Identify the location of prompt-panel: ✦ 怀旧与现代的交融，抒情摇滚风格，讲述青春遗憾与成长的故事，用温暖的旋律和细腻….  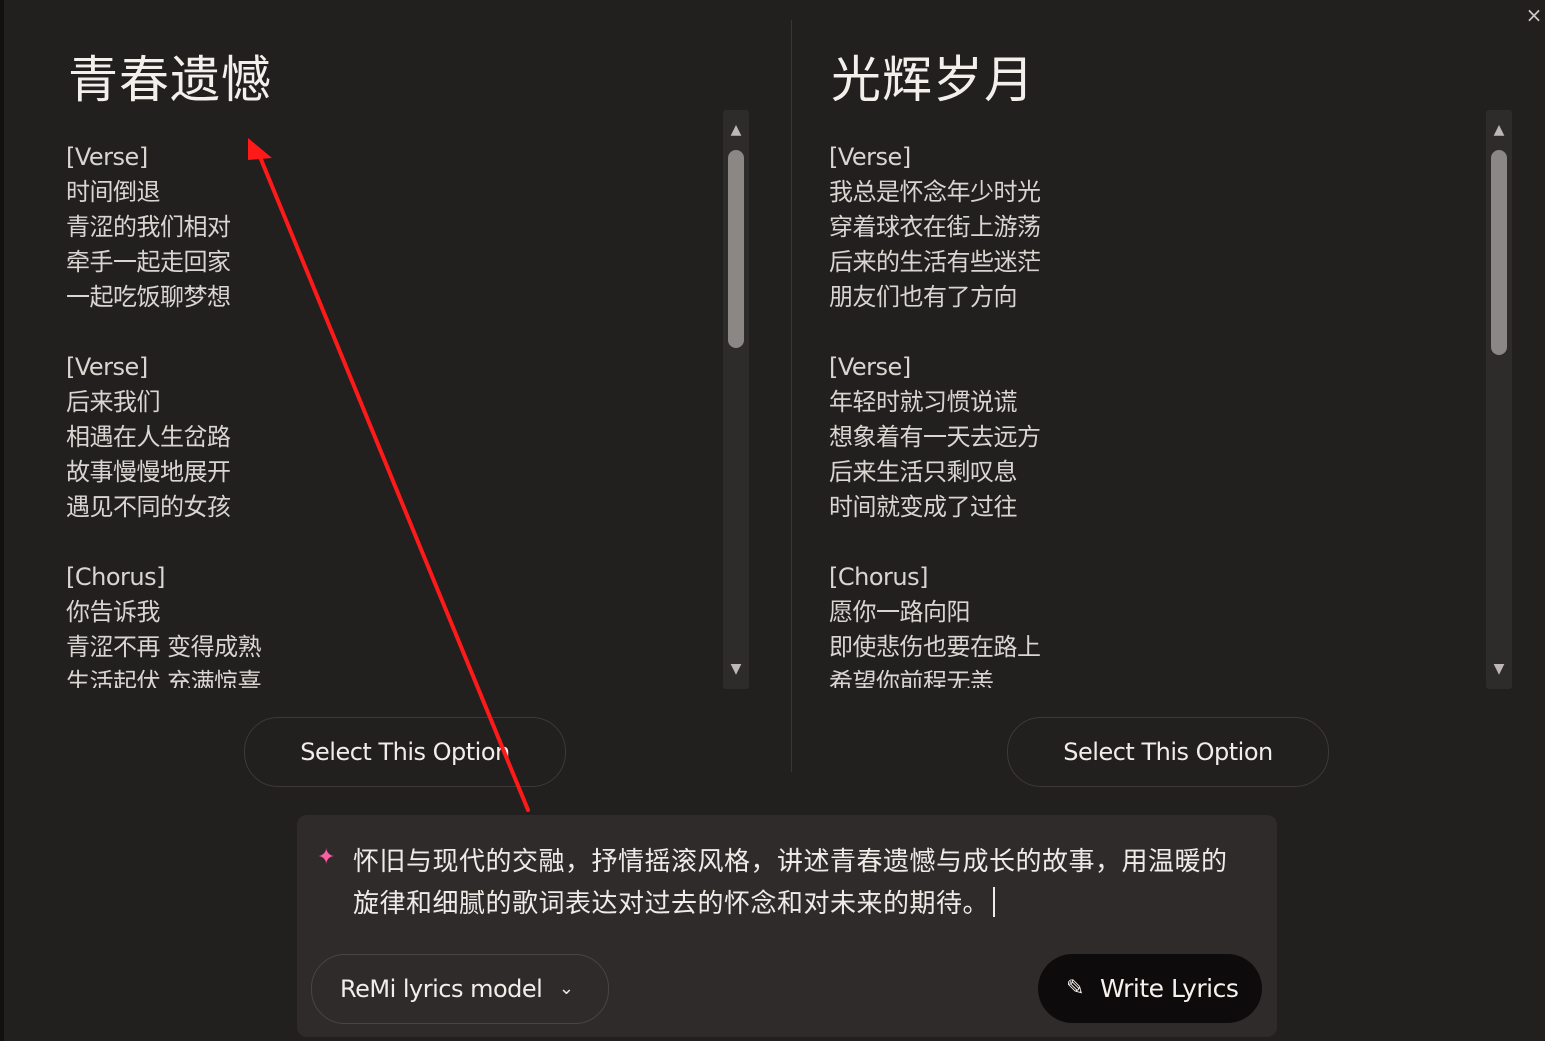
(787, 926).